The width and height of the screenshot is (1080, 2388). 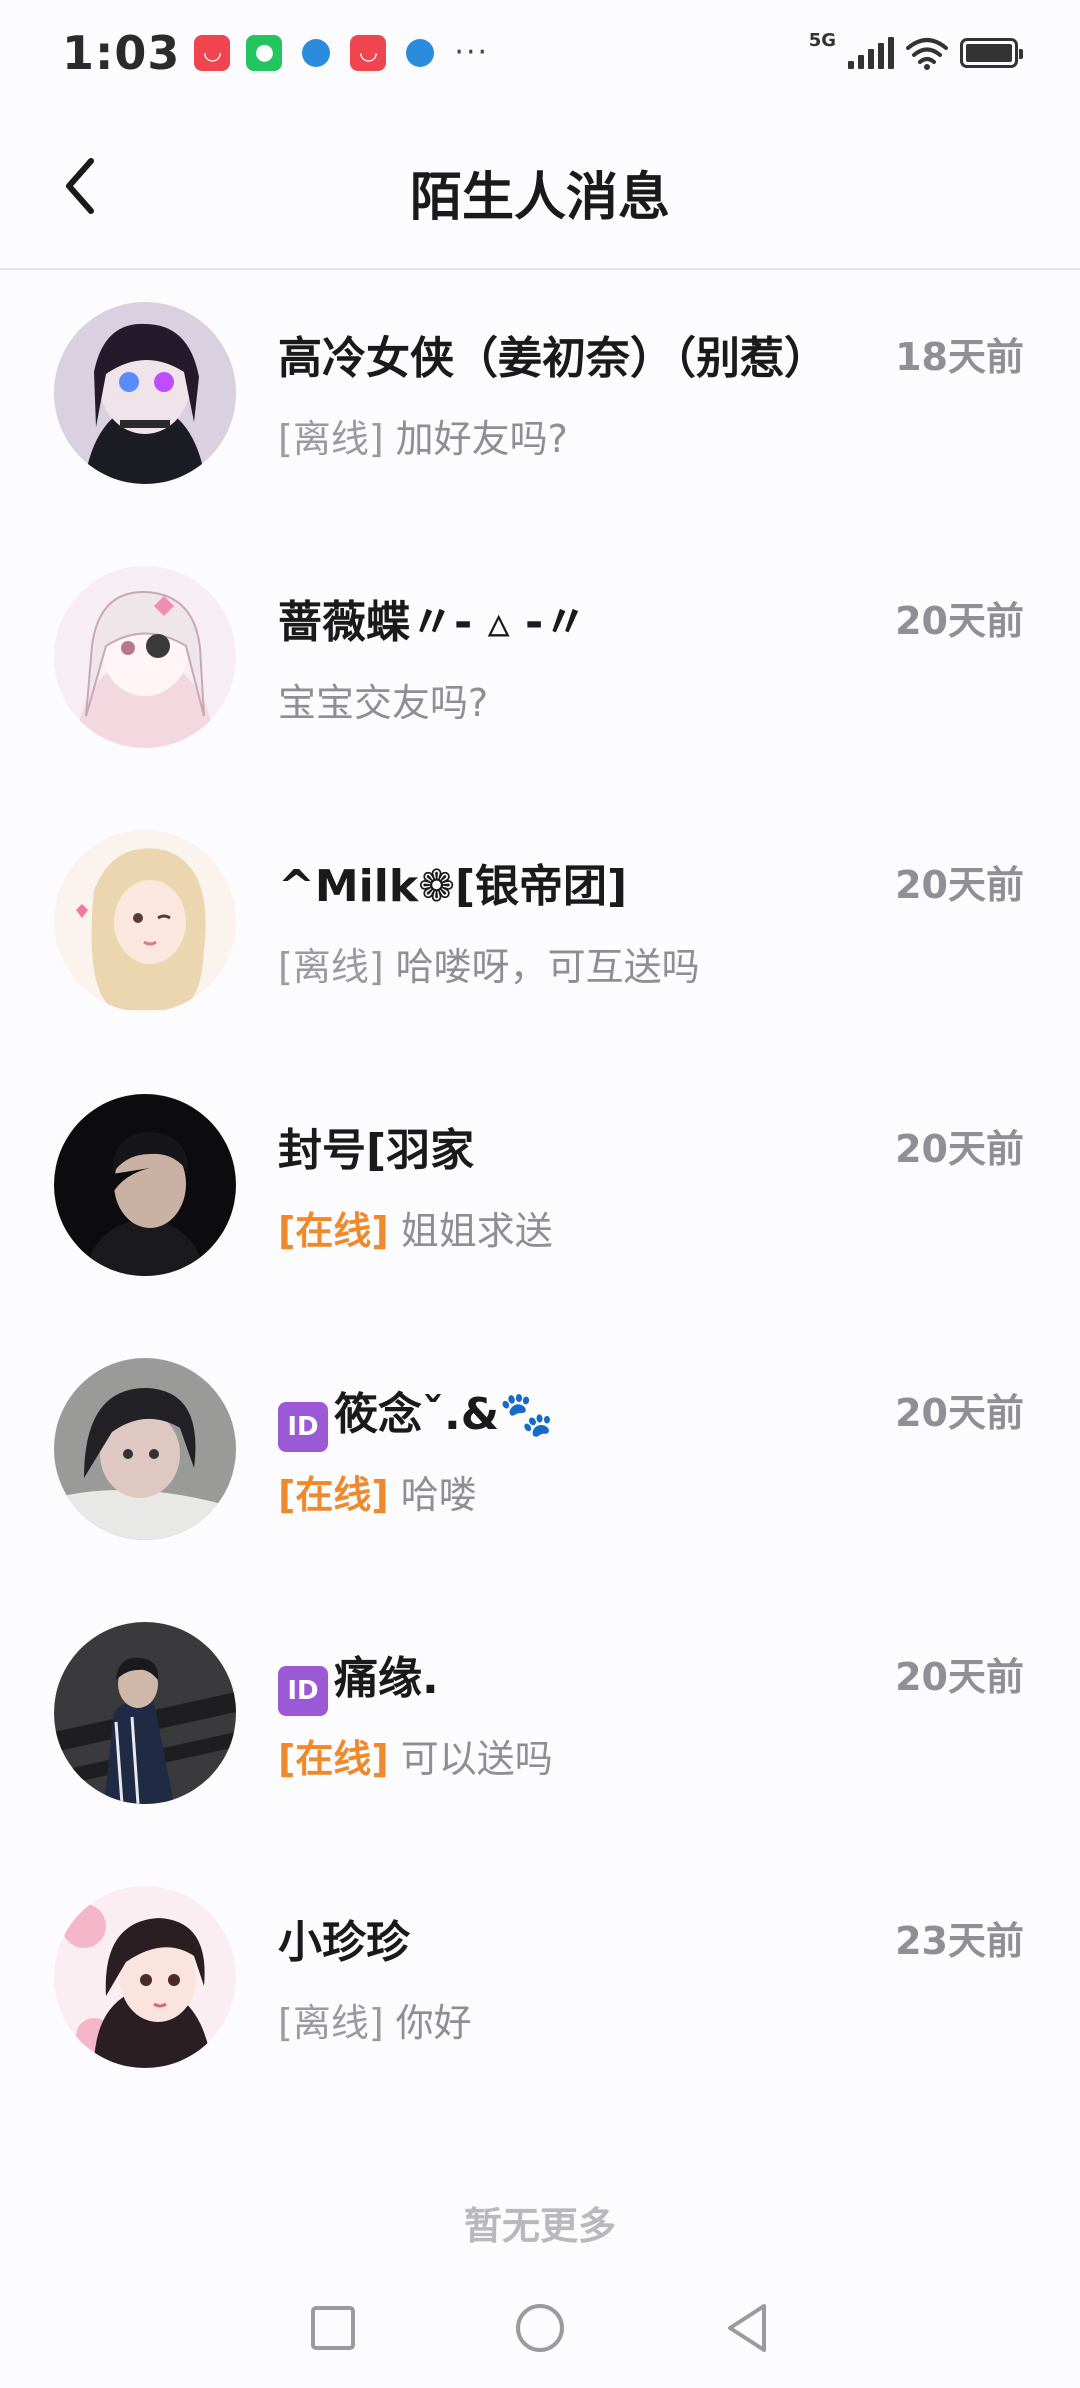 I want to click on contact-name: 高冷女侠（姜初奈）（别惹）, so click(x=553, y=358).